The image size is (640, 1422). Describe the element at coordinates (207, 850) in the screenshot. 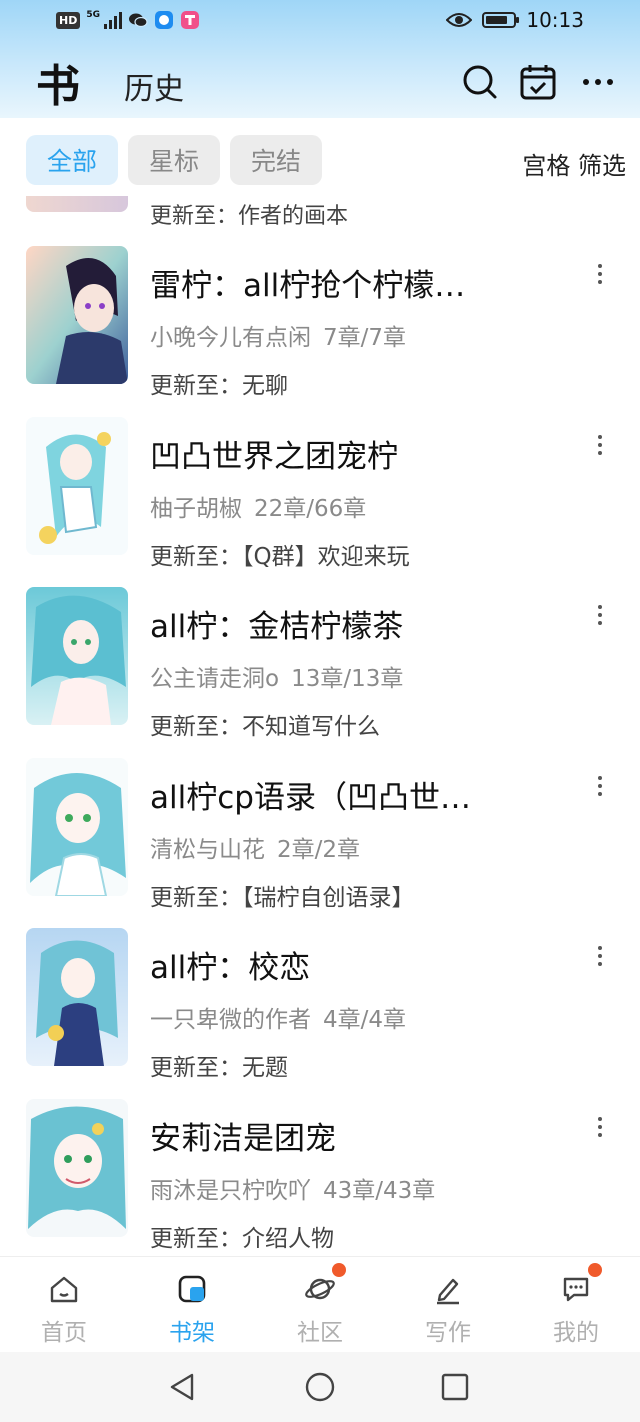

I see `book-author: 清松与山花` at that location.